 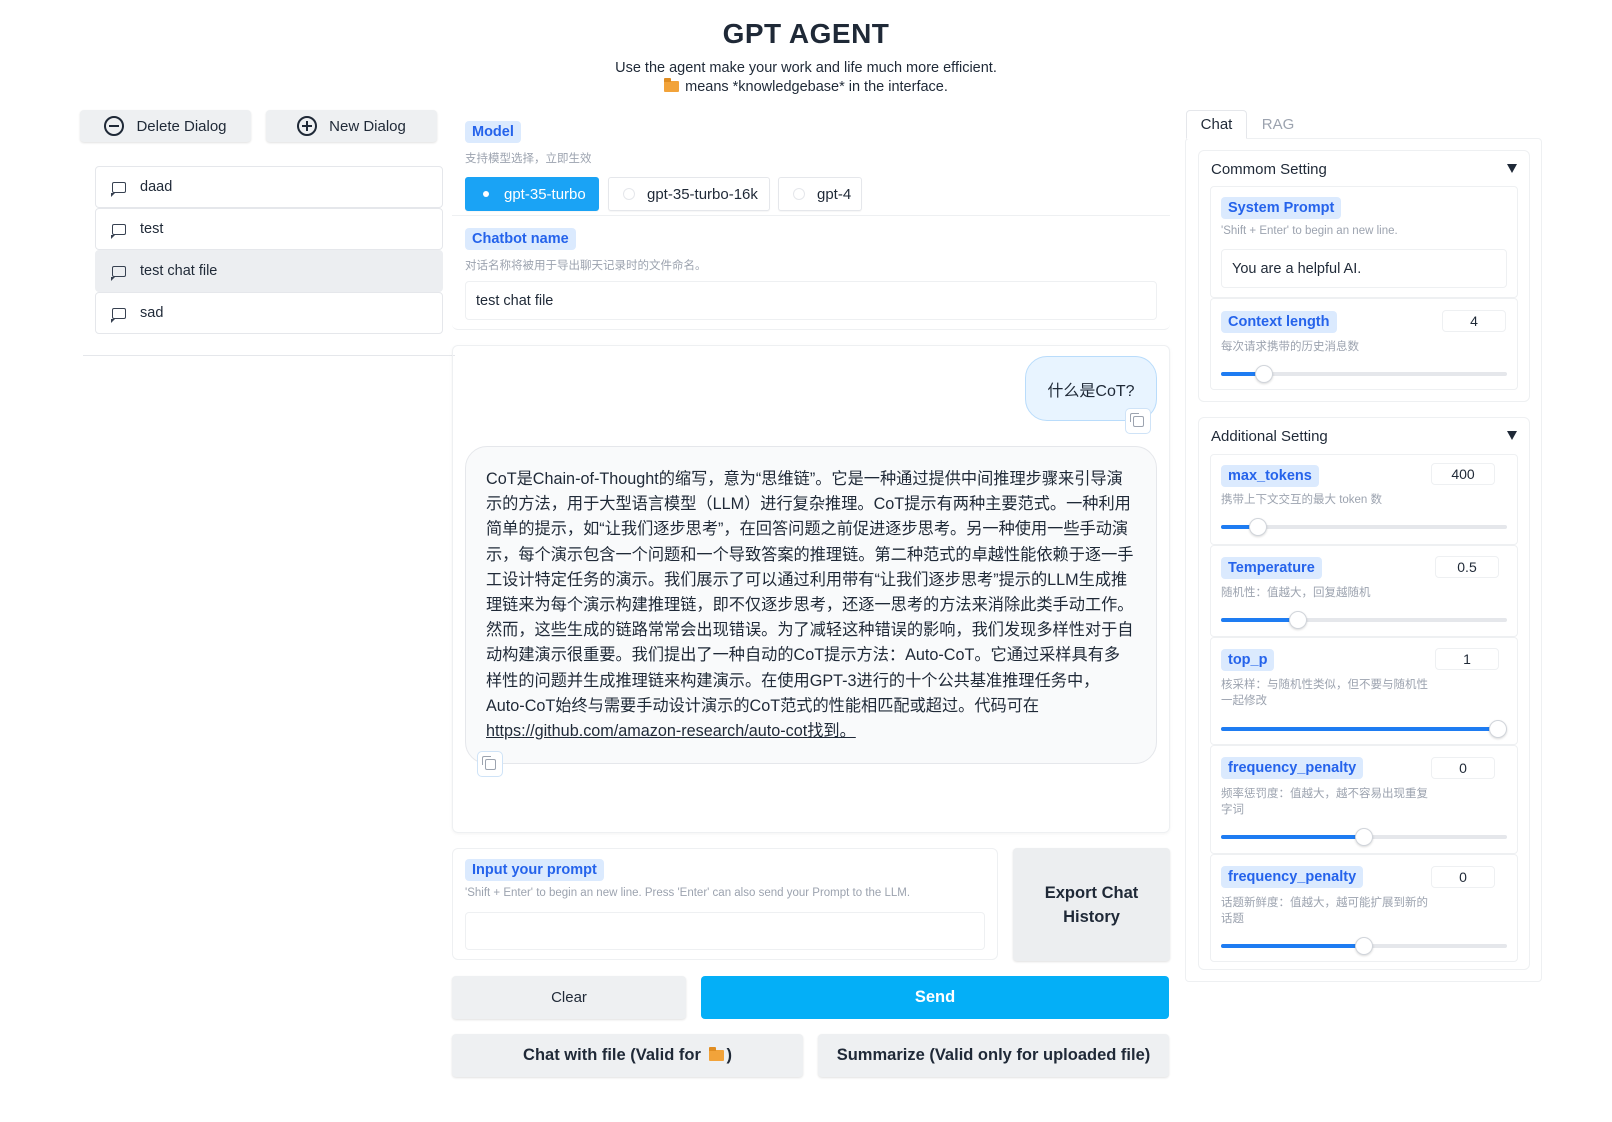 What do you see at coordinates (1324, 802) in the screenshot?
I see `frequency-penalty-hint: 频率惩罚度：值越大，越不容易出现重复字词` at bounding box center [1324, 802].